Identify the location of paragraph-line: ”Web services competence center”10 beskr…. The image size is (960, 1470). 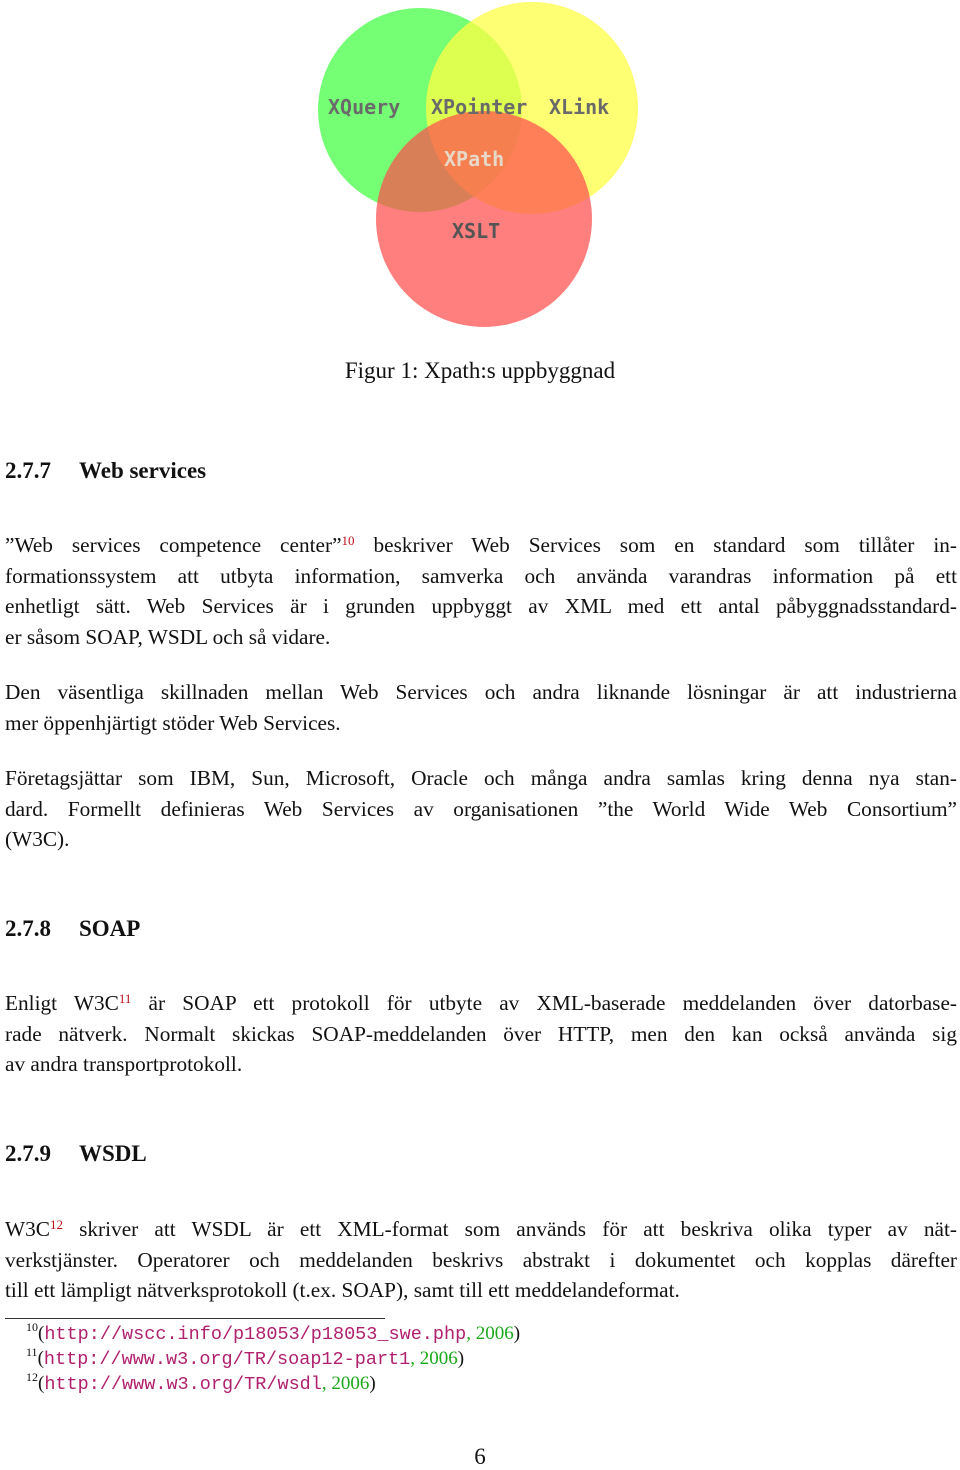
(481, 545).